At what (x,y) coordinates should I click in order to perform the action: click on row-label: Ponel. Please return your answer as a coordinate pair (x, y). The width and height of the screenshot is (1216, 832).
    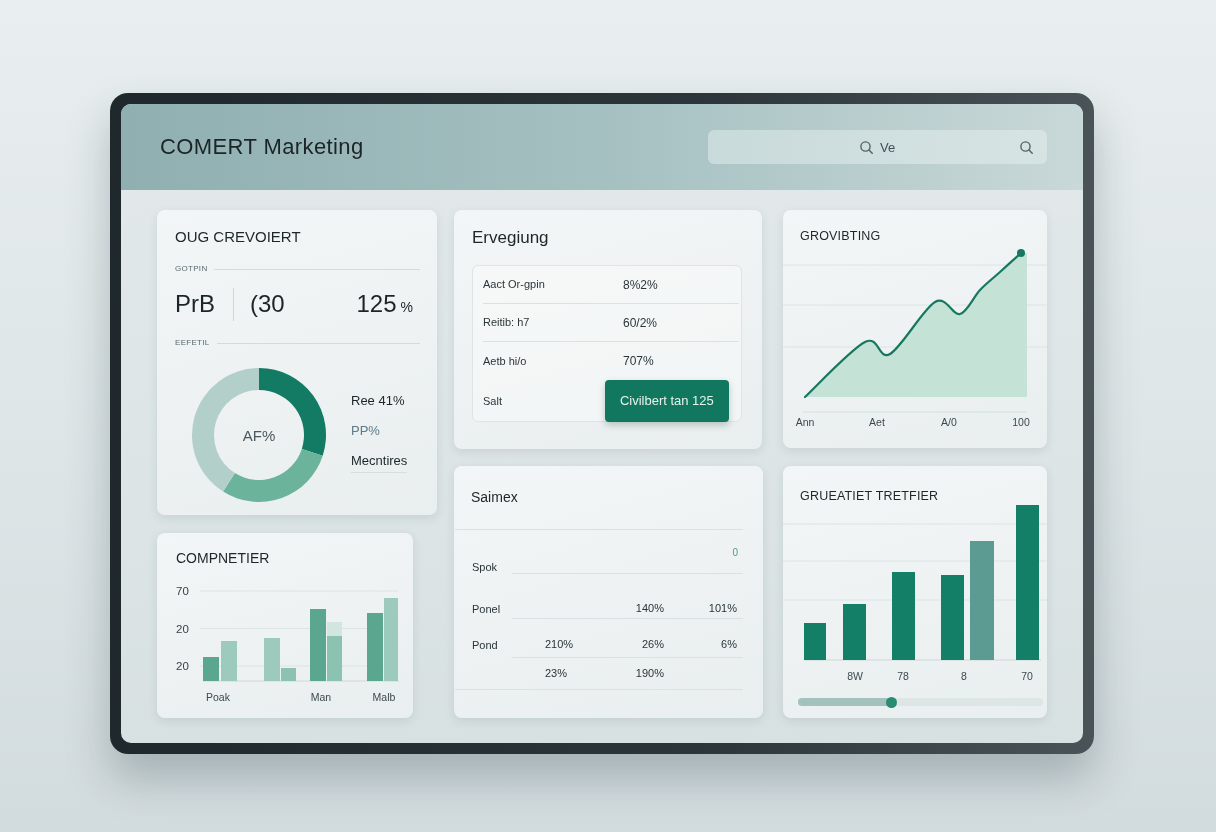
    Looking at the image, I should click on (486, 609).